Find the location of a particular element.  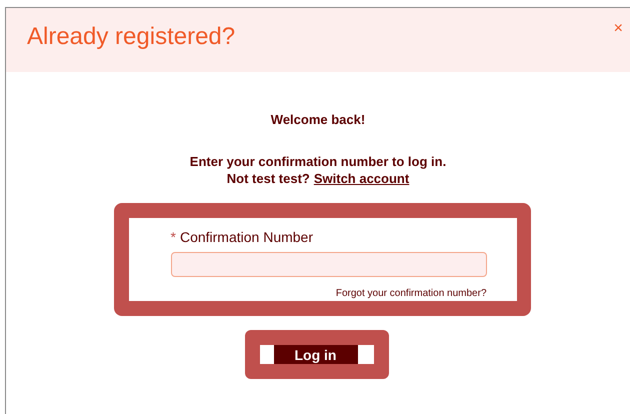

login-button: Log in is located at coordinates (317, 354).